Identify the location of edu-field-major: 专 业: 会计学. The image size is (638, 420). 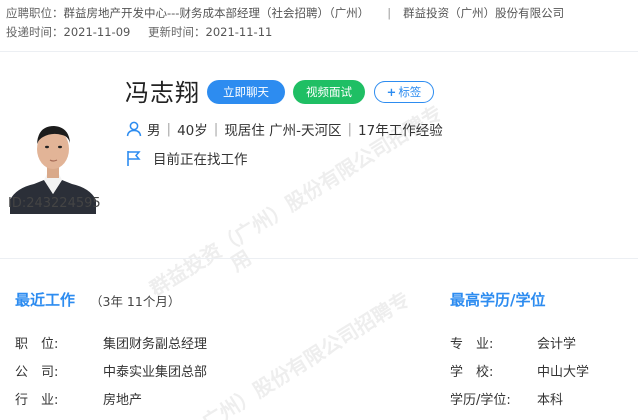
(513, 342).